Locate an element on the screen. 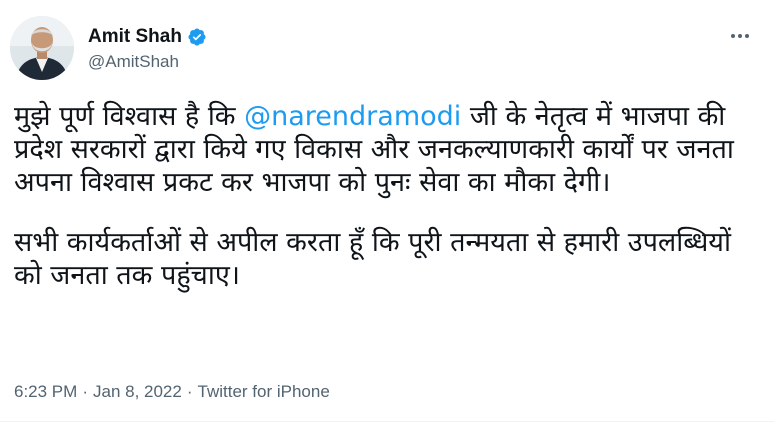  name-row: Amit Shah is located at coordinates (147, 37).